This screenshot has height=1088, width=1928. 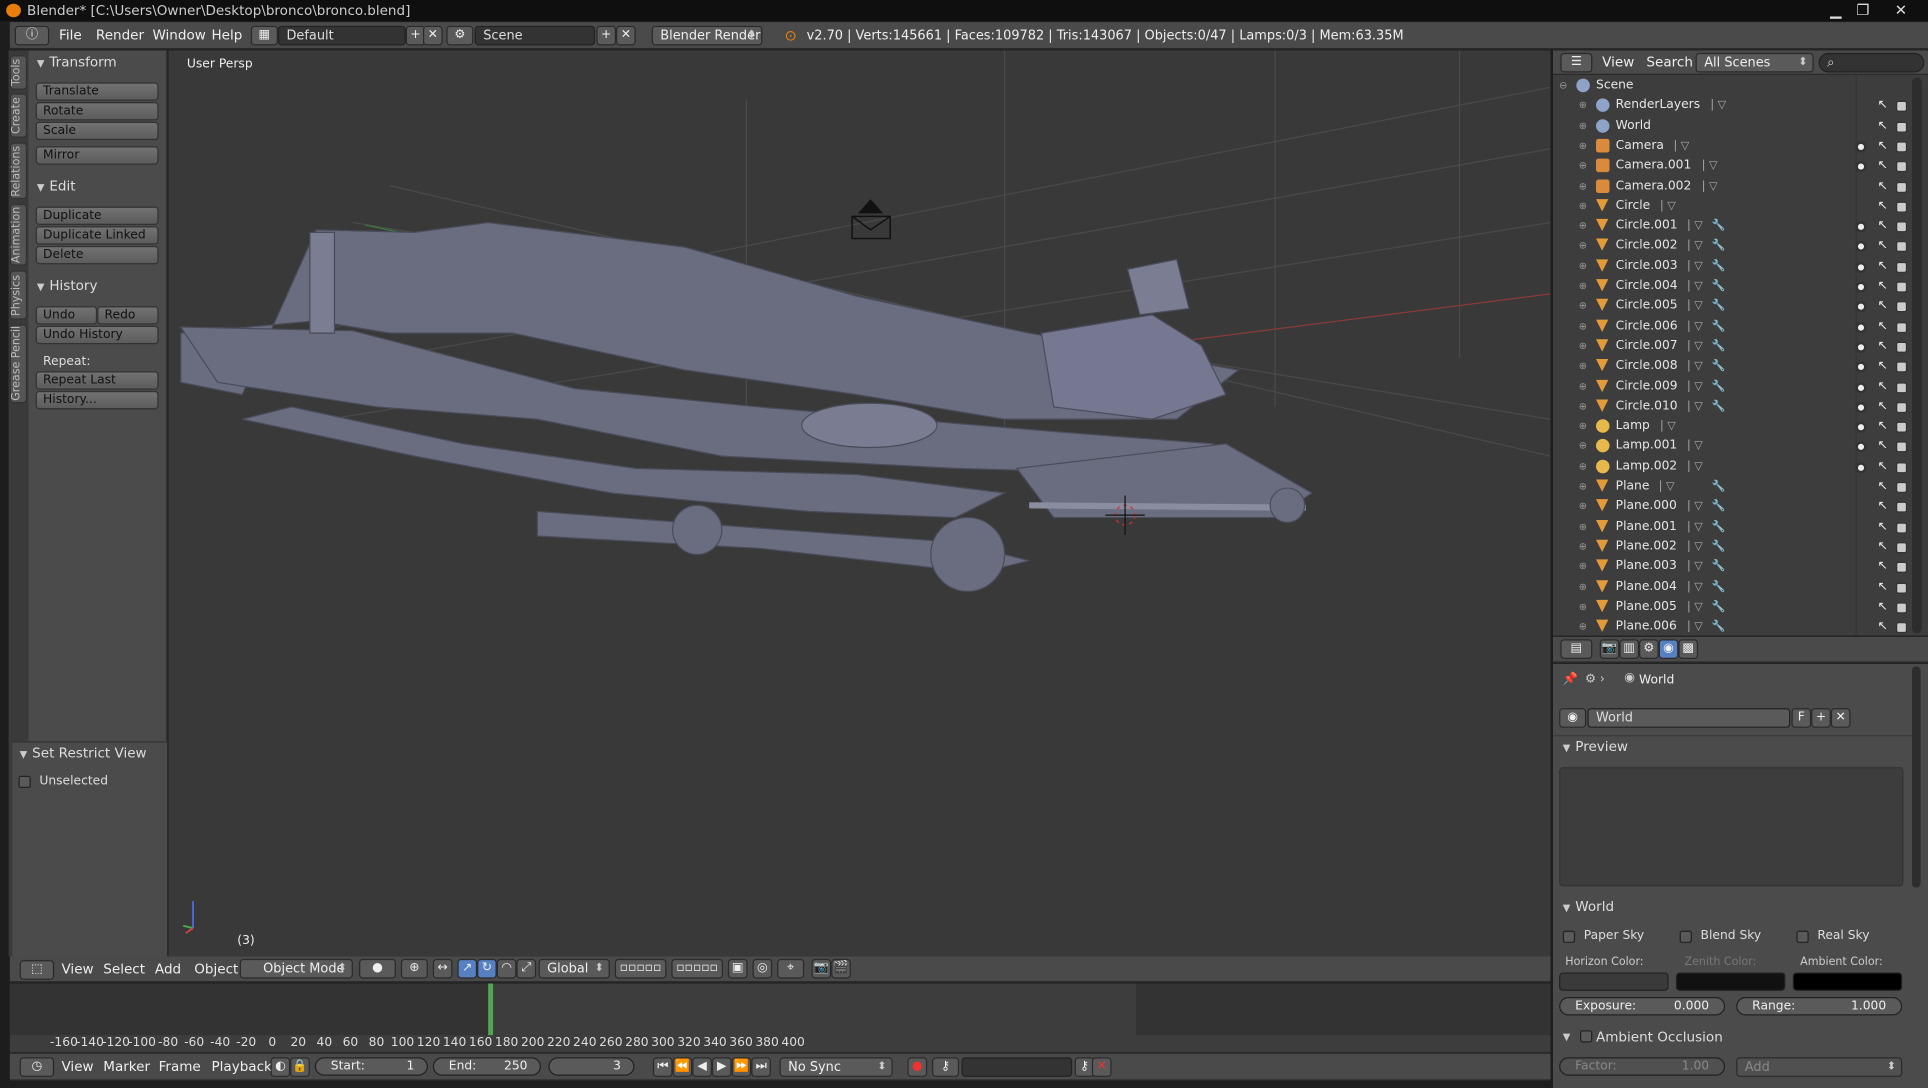 What do you see at coordinates (662, 1067) in the screenshot?
I see `jump-start-icon: ⏮` at bounding box center [662, 1067].